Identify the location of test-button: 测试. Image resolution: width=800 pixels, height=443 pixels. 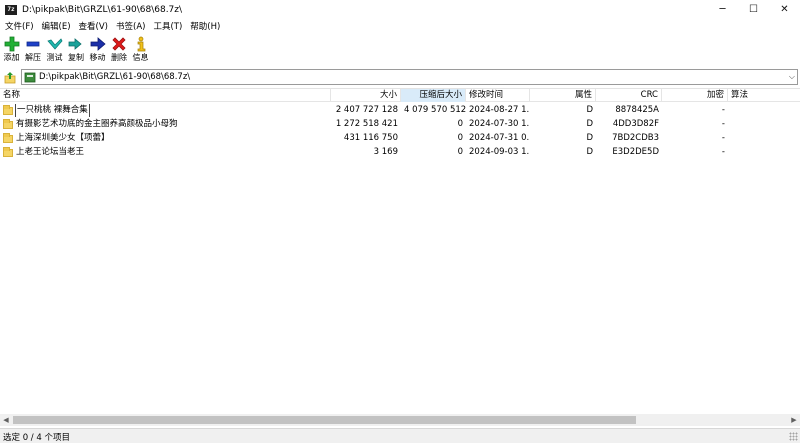
(54, 48).